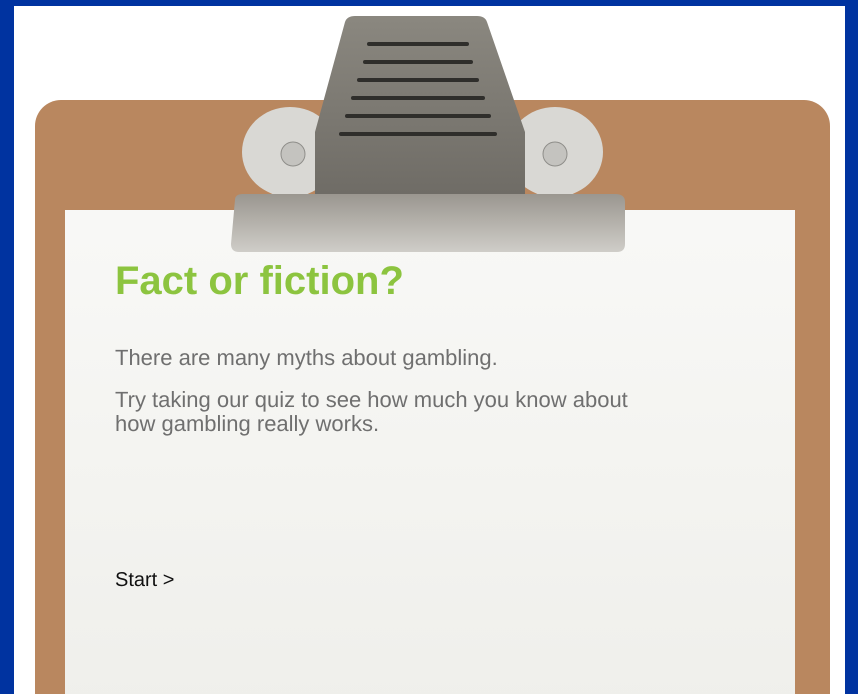  What do you see at coordinates (260, 281) in the screenshot?
I see `quiz-title: Fact or fiction?` at bounding box center [260, 281].